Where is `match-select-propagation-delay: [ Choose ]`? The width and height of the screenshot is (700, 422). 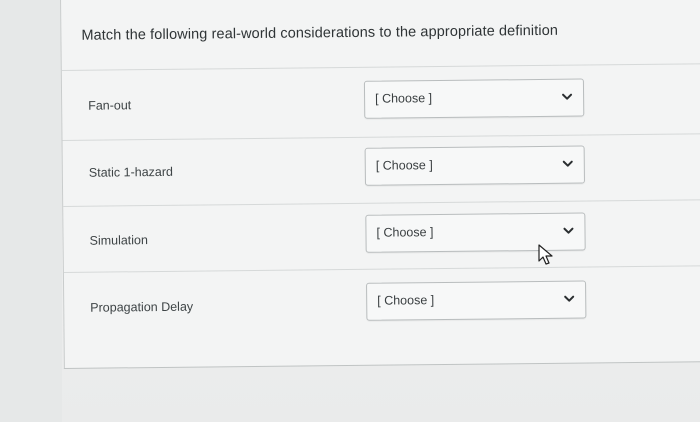 match-select-propagation-delay: [ Choose ] is located at coordinates (476, 300).